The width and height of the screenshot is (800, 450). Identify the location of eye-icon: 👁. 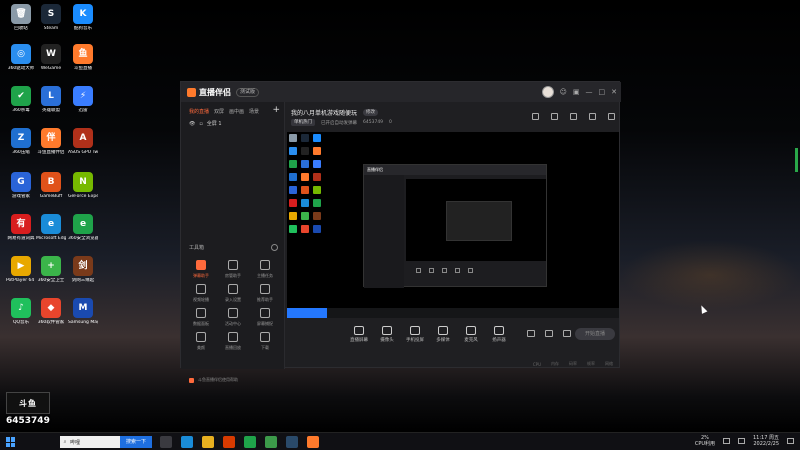
(192, 124).